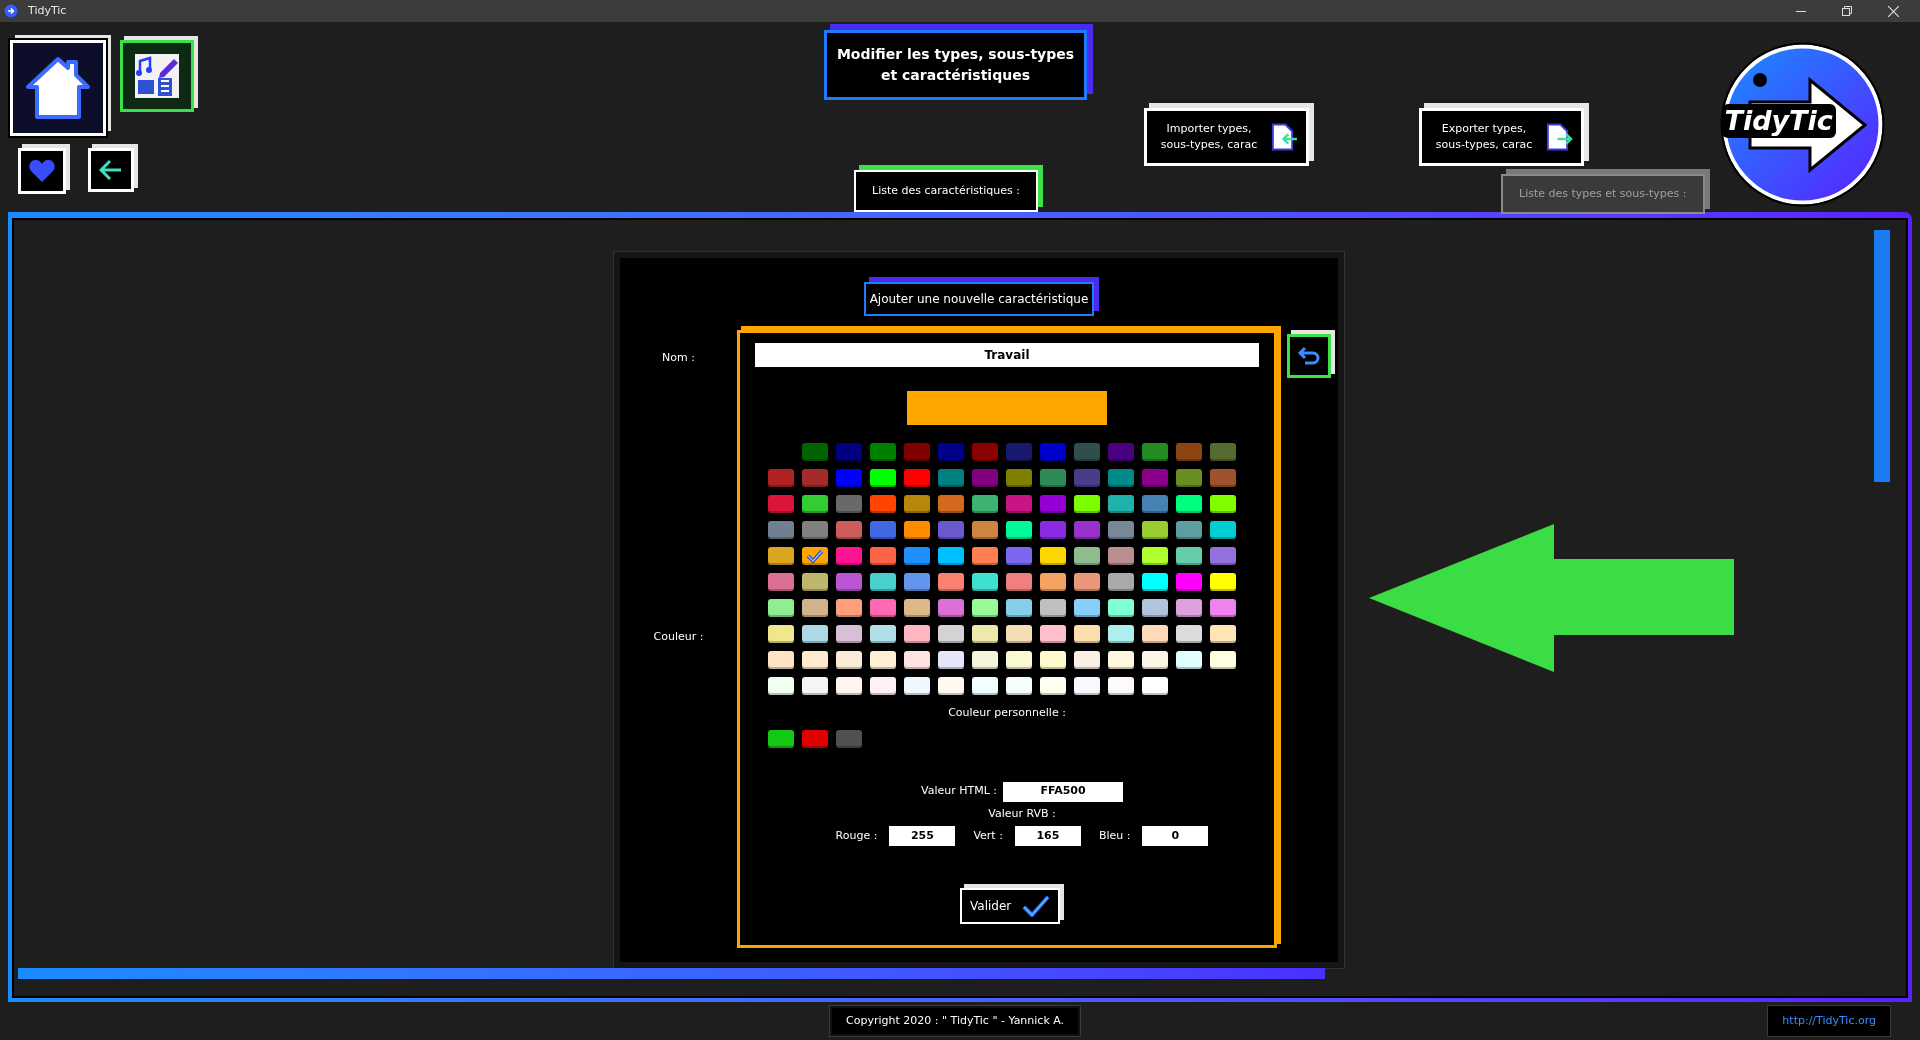  I want to click on rgb-component-field: 0, so click(1175, 836).